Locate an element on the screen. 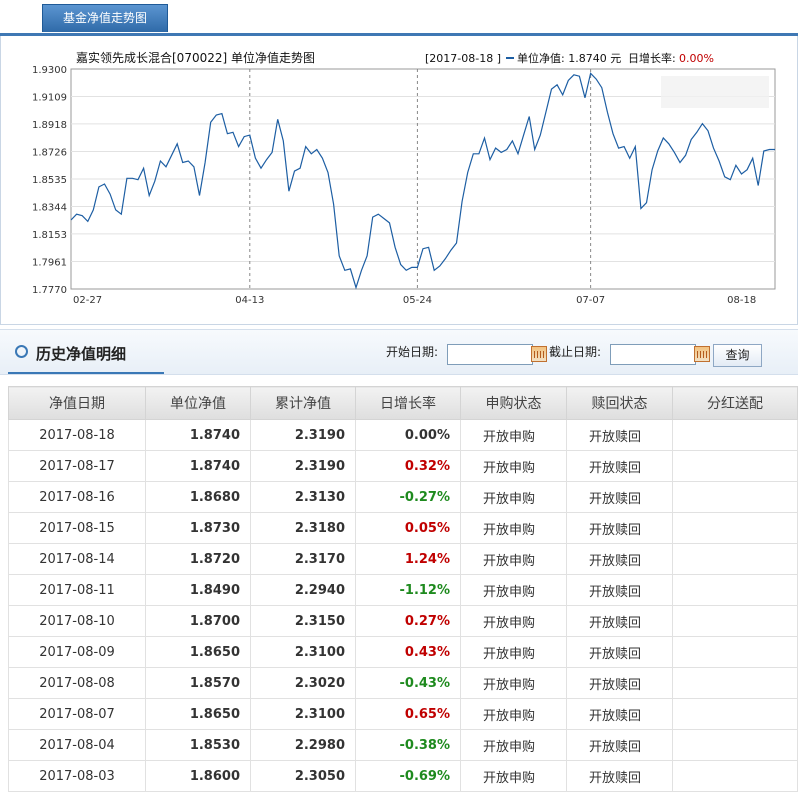 The height and width of the screenshot is (792, 798). unit-nav-cell: 1.8490 is located at coordinates (198, 590).